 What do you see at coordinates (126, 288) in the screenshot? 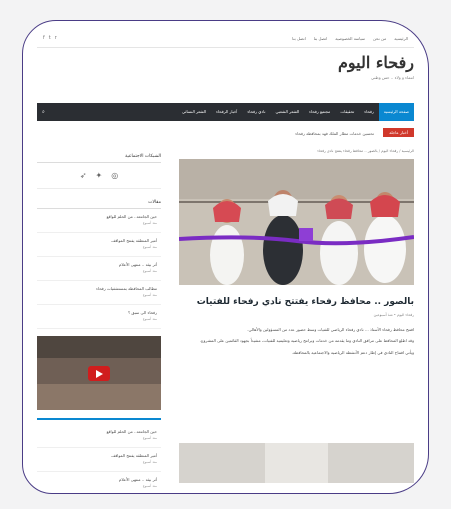
I see `list-item-title: مطالب المحافظة بمستشفيات رفحاء` at bounding box center [126, 288].